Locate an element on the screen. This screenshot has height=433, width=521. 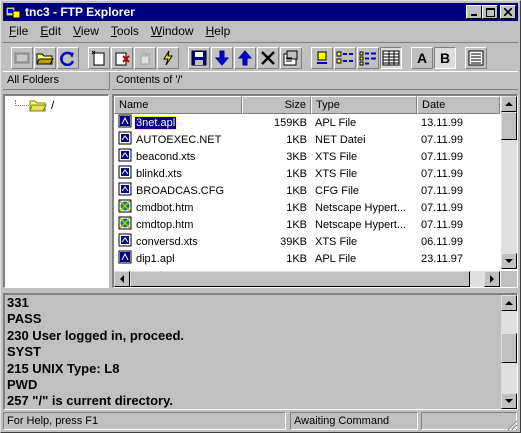
scroll-down-button is located at coordinates (509, 261).